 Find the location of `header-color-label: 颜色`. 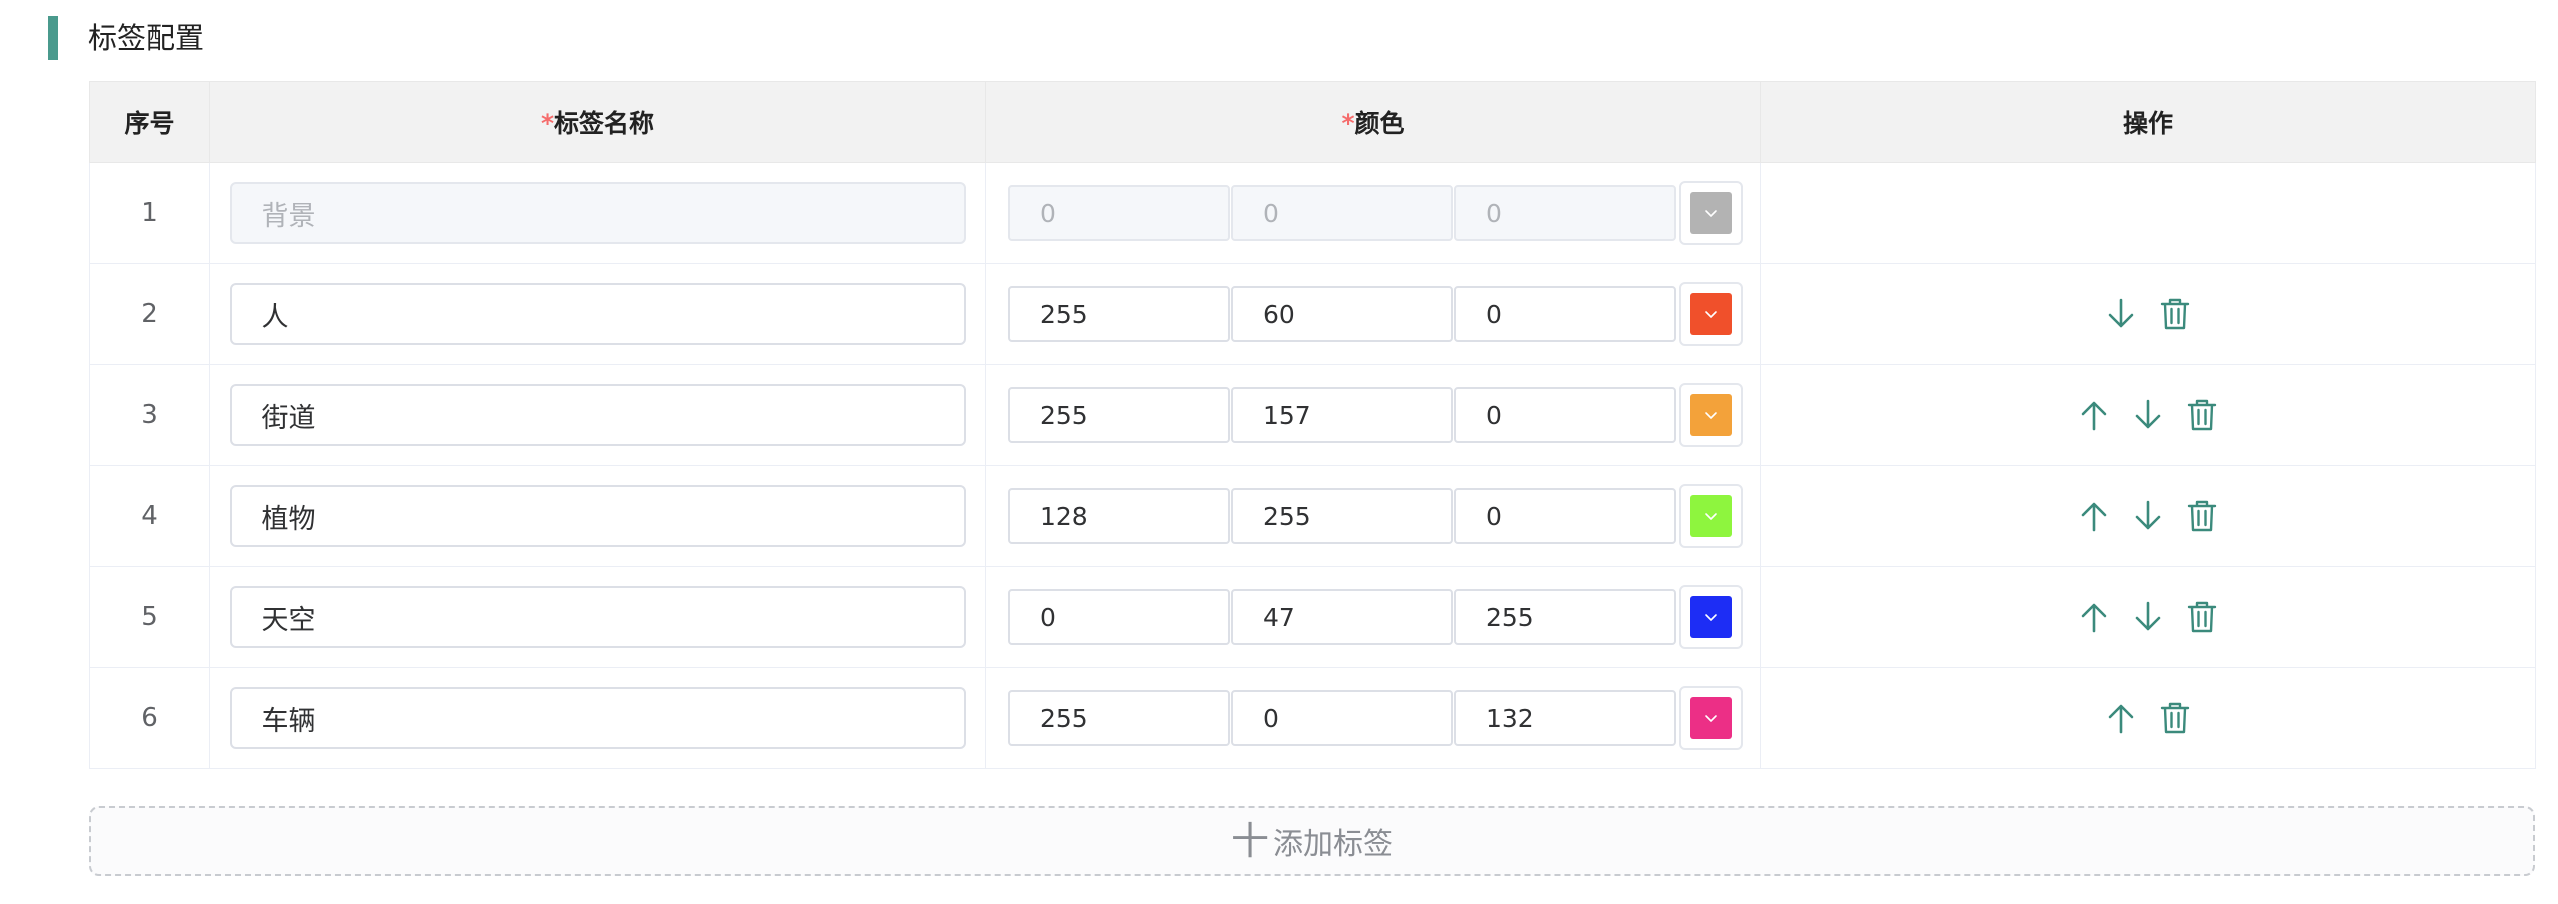

header-color-label: 颜色 is located at coordinates (1379, 123).